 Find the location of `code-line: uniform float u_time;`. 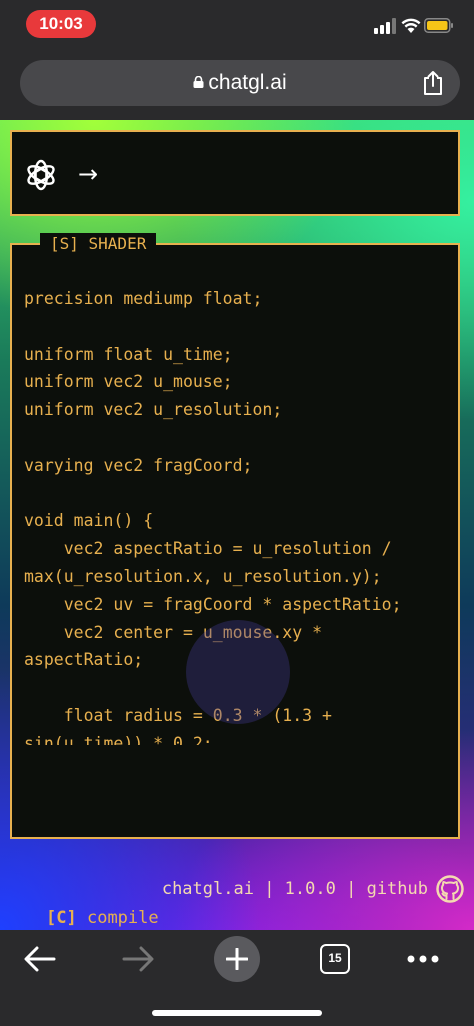

code-line: uniform float u_time; is located at coordinates (128, 354).